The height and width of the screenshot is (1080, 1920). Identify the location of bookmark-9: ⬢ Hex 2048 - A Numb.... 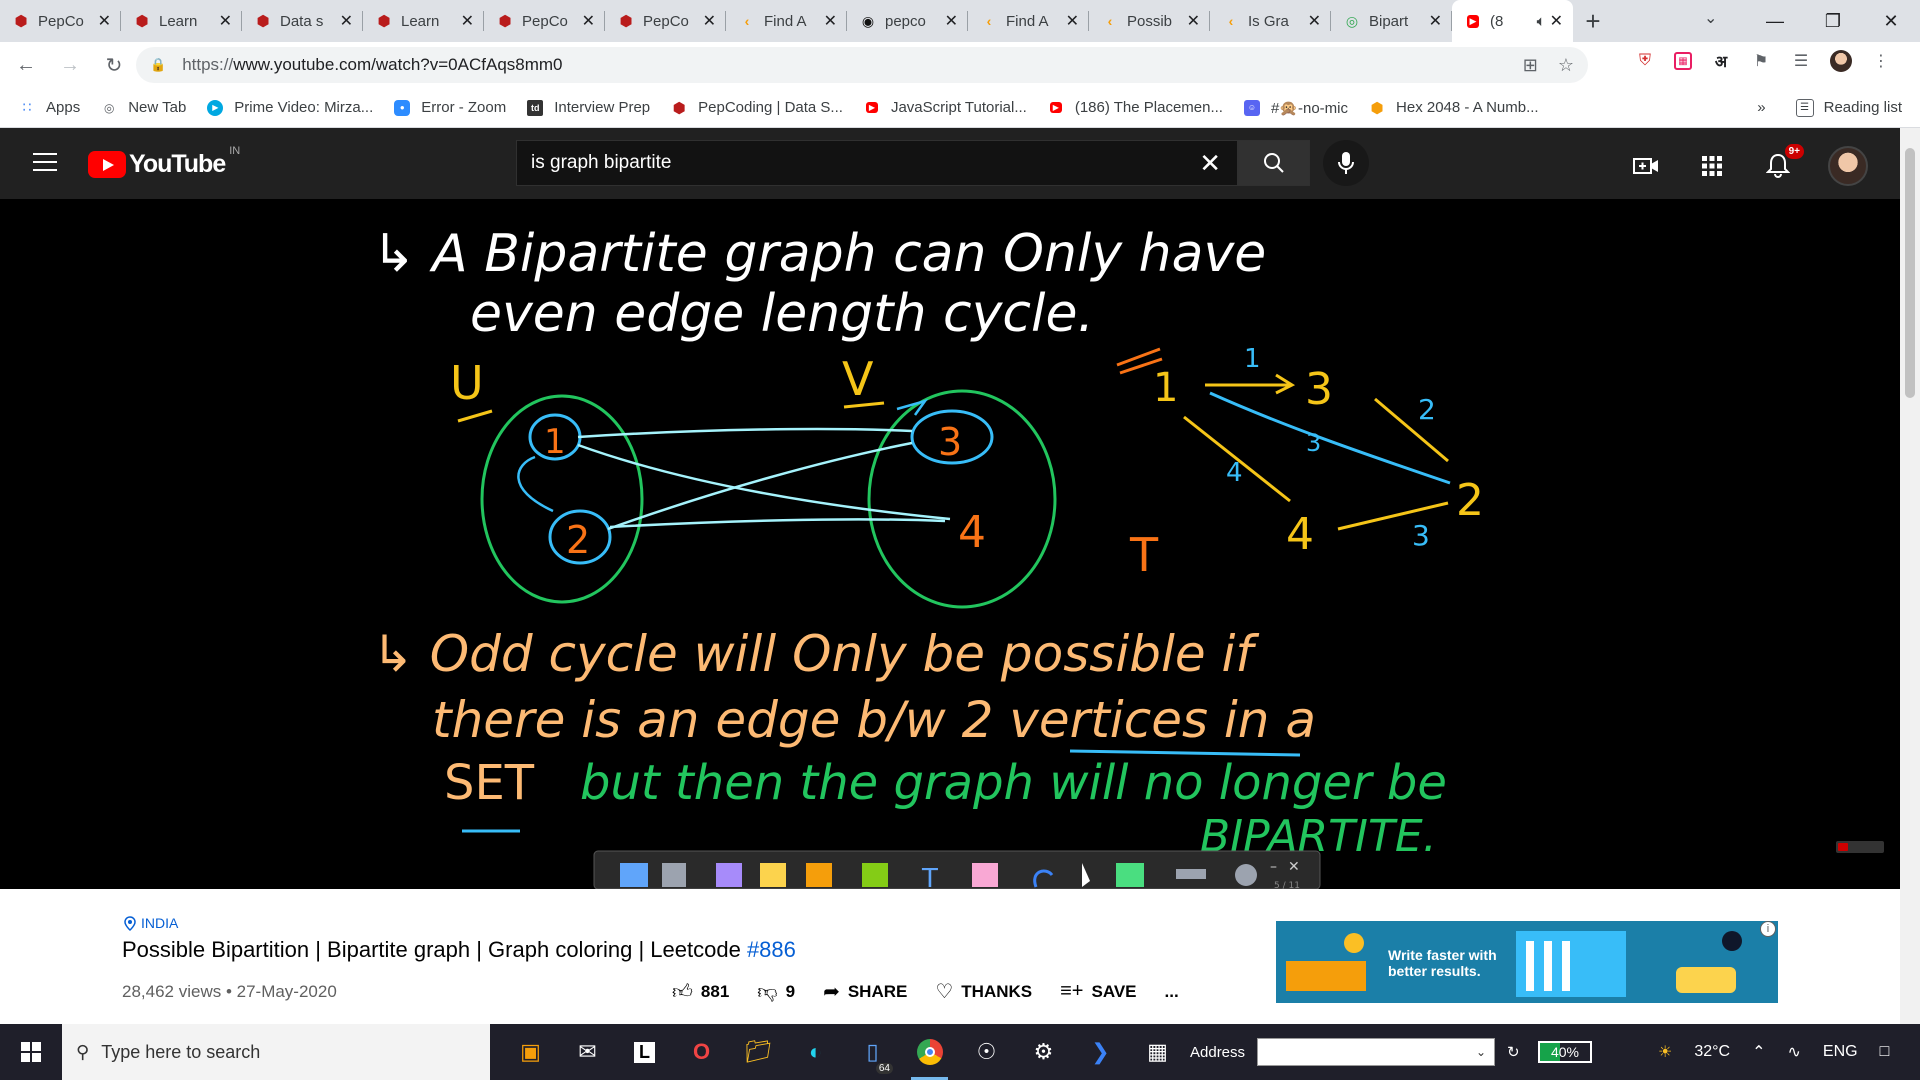
(1453, 108).